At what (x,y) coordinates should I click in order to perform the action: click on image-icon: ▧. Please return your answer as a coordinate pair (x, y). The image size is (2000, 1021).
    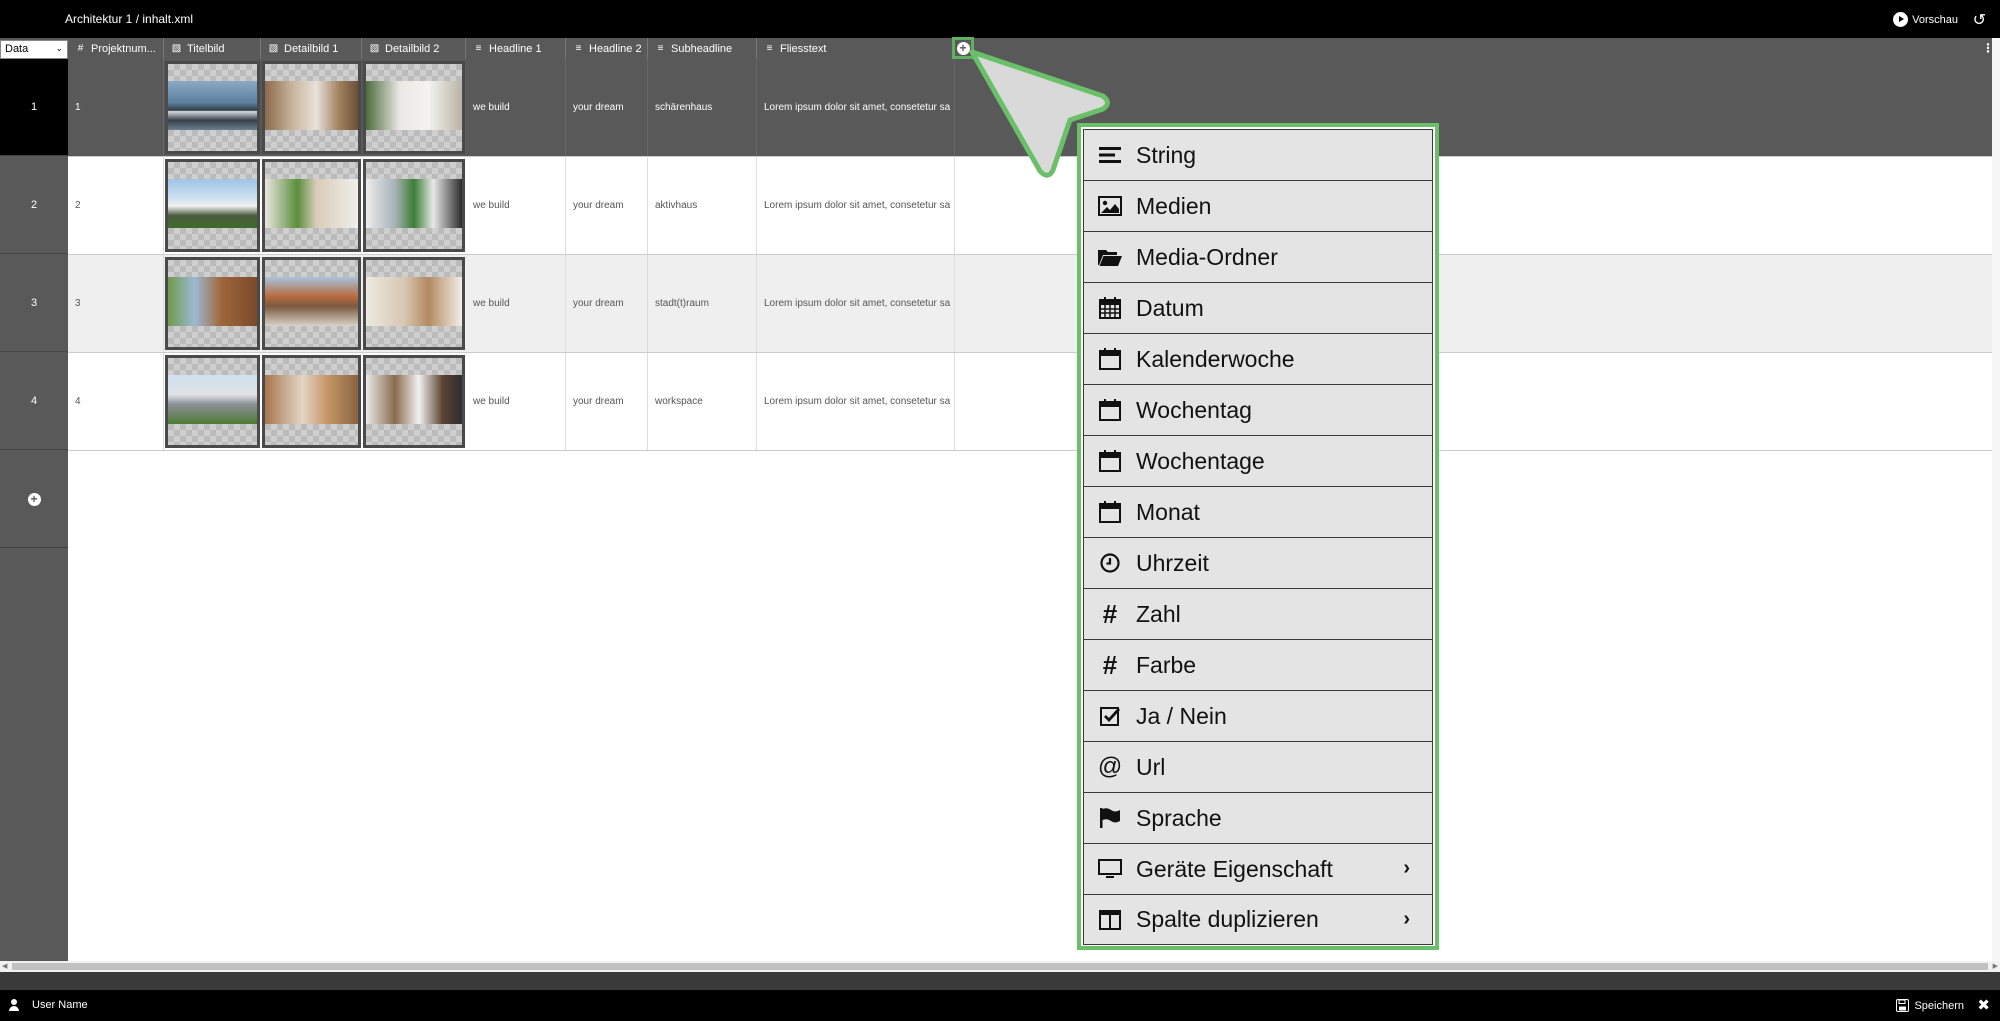
    Looking at the image, I should click on (374, 48).